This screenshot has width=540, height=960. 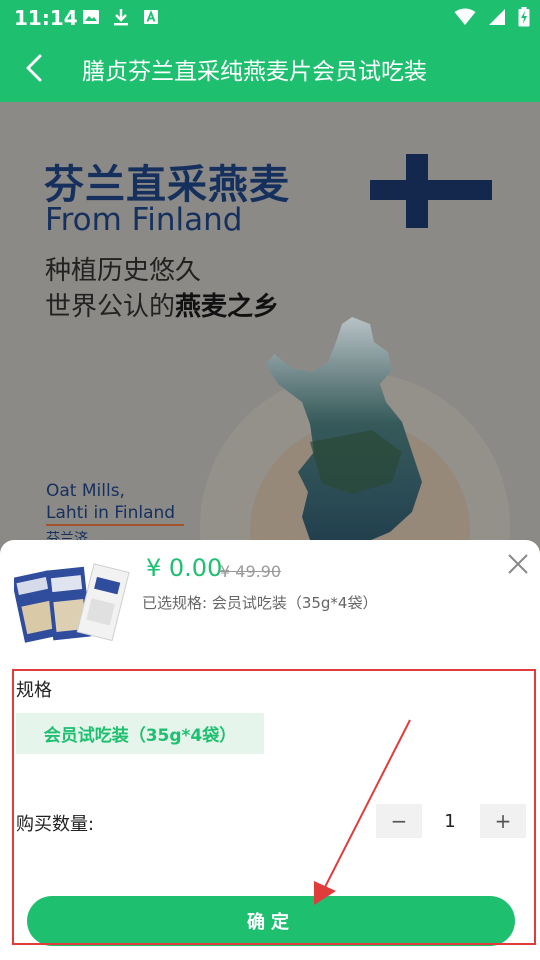 I want to click on spec-label: 规格, so click(x=34, y=690).